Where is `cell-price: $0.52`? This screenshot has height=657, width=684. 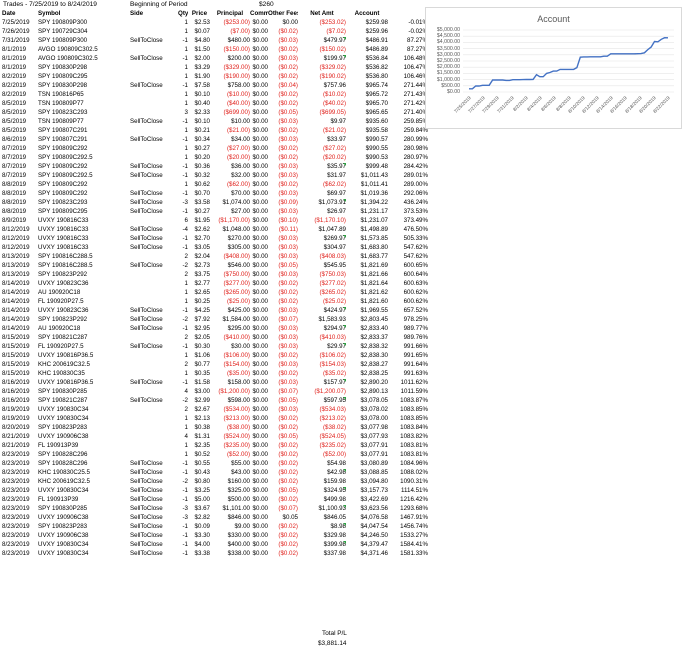
cell-price: $0.52 is located at coordinates (202, 454).